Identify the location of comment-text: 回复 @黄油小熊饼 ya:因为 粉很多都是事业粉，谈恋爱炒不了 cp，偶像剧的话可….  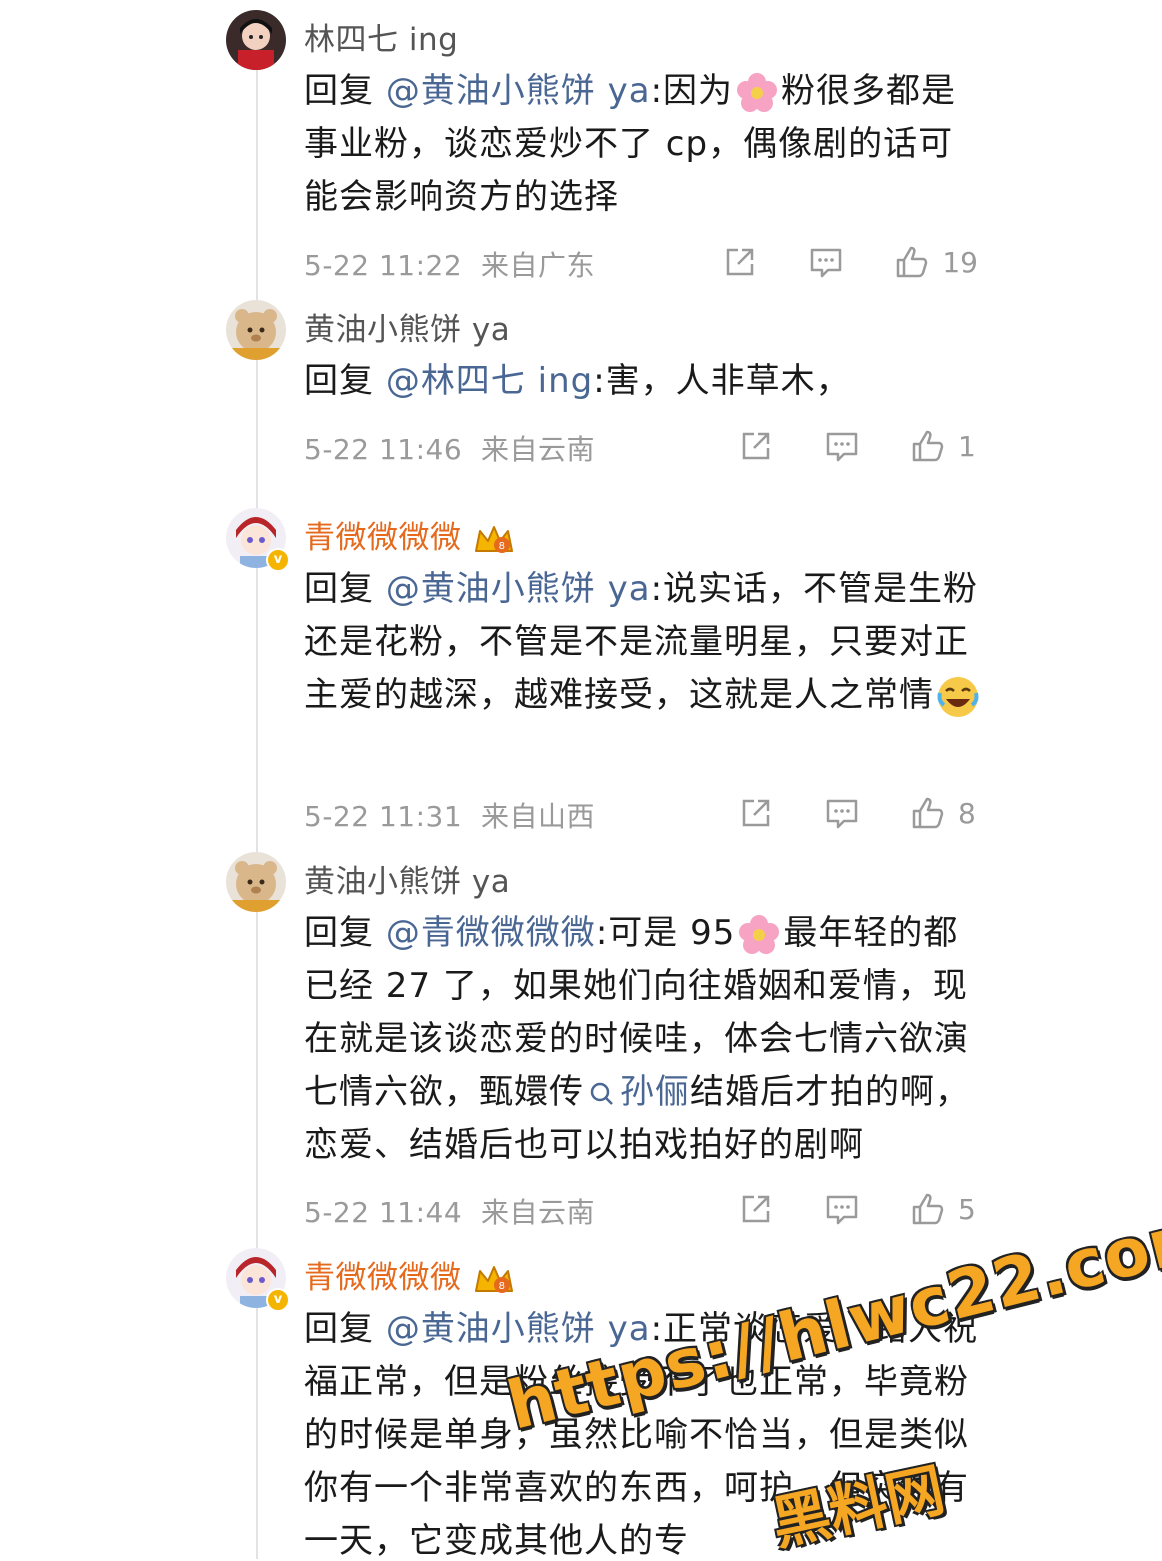
(644, 144).